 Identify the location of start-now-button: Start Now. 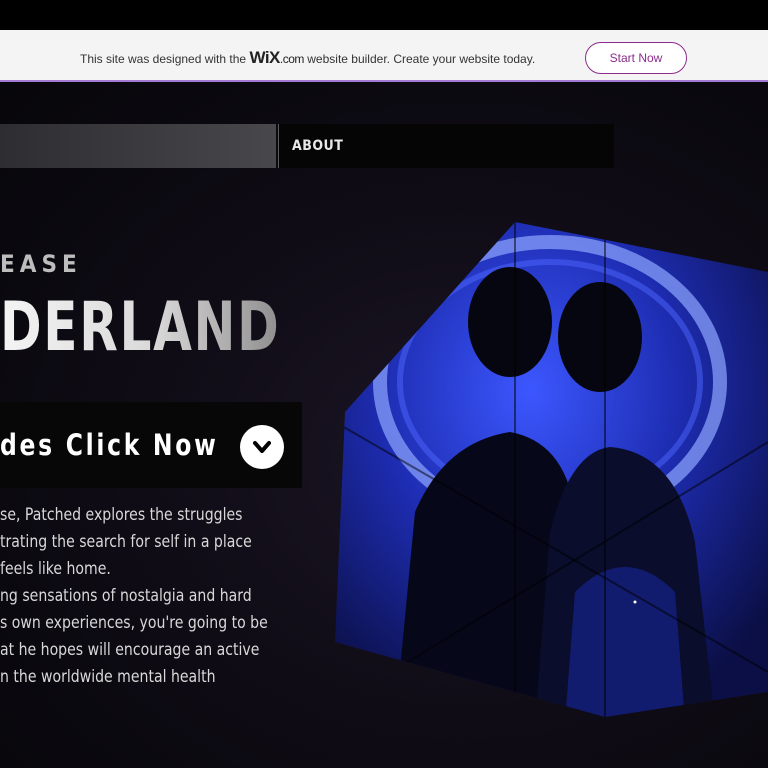
(636, 58).